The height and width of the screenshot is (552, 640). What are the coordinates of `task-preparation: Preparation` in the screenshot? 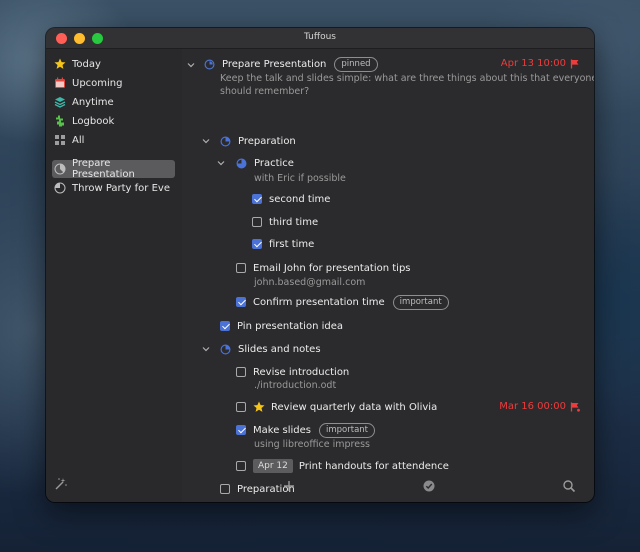 It's located at (258, 141).